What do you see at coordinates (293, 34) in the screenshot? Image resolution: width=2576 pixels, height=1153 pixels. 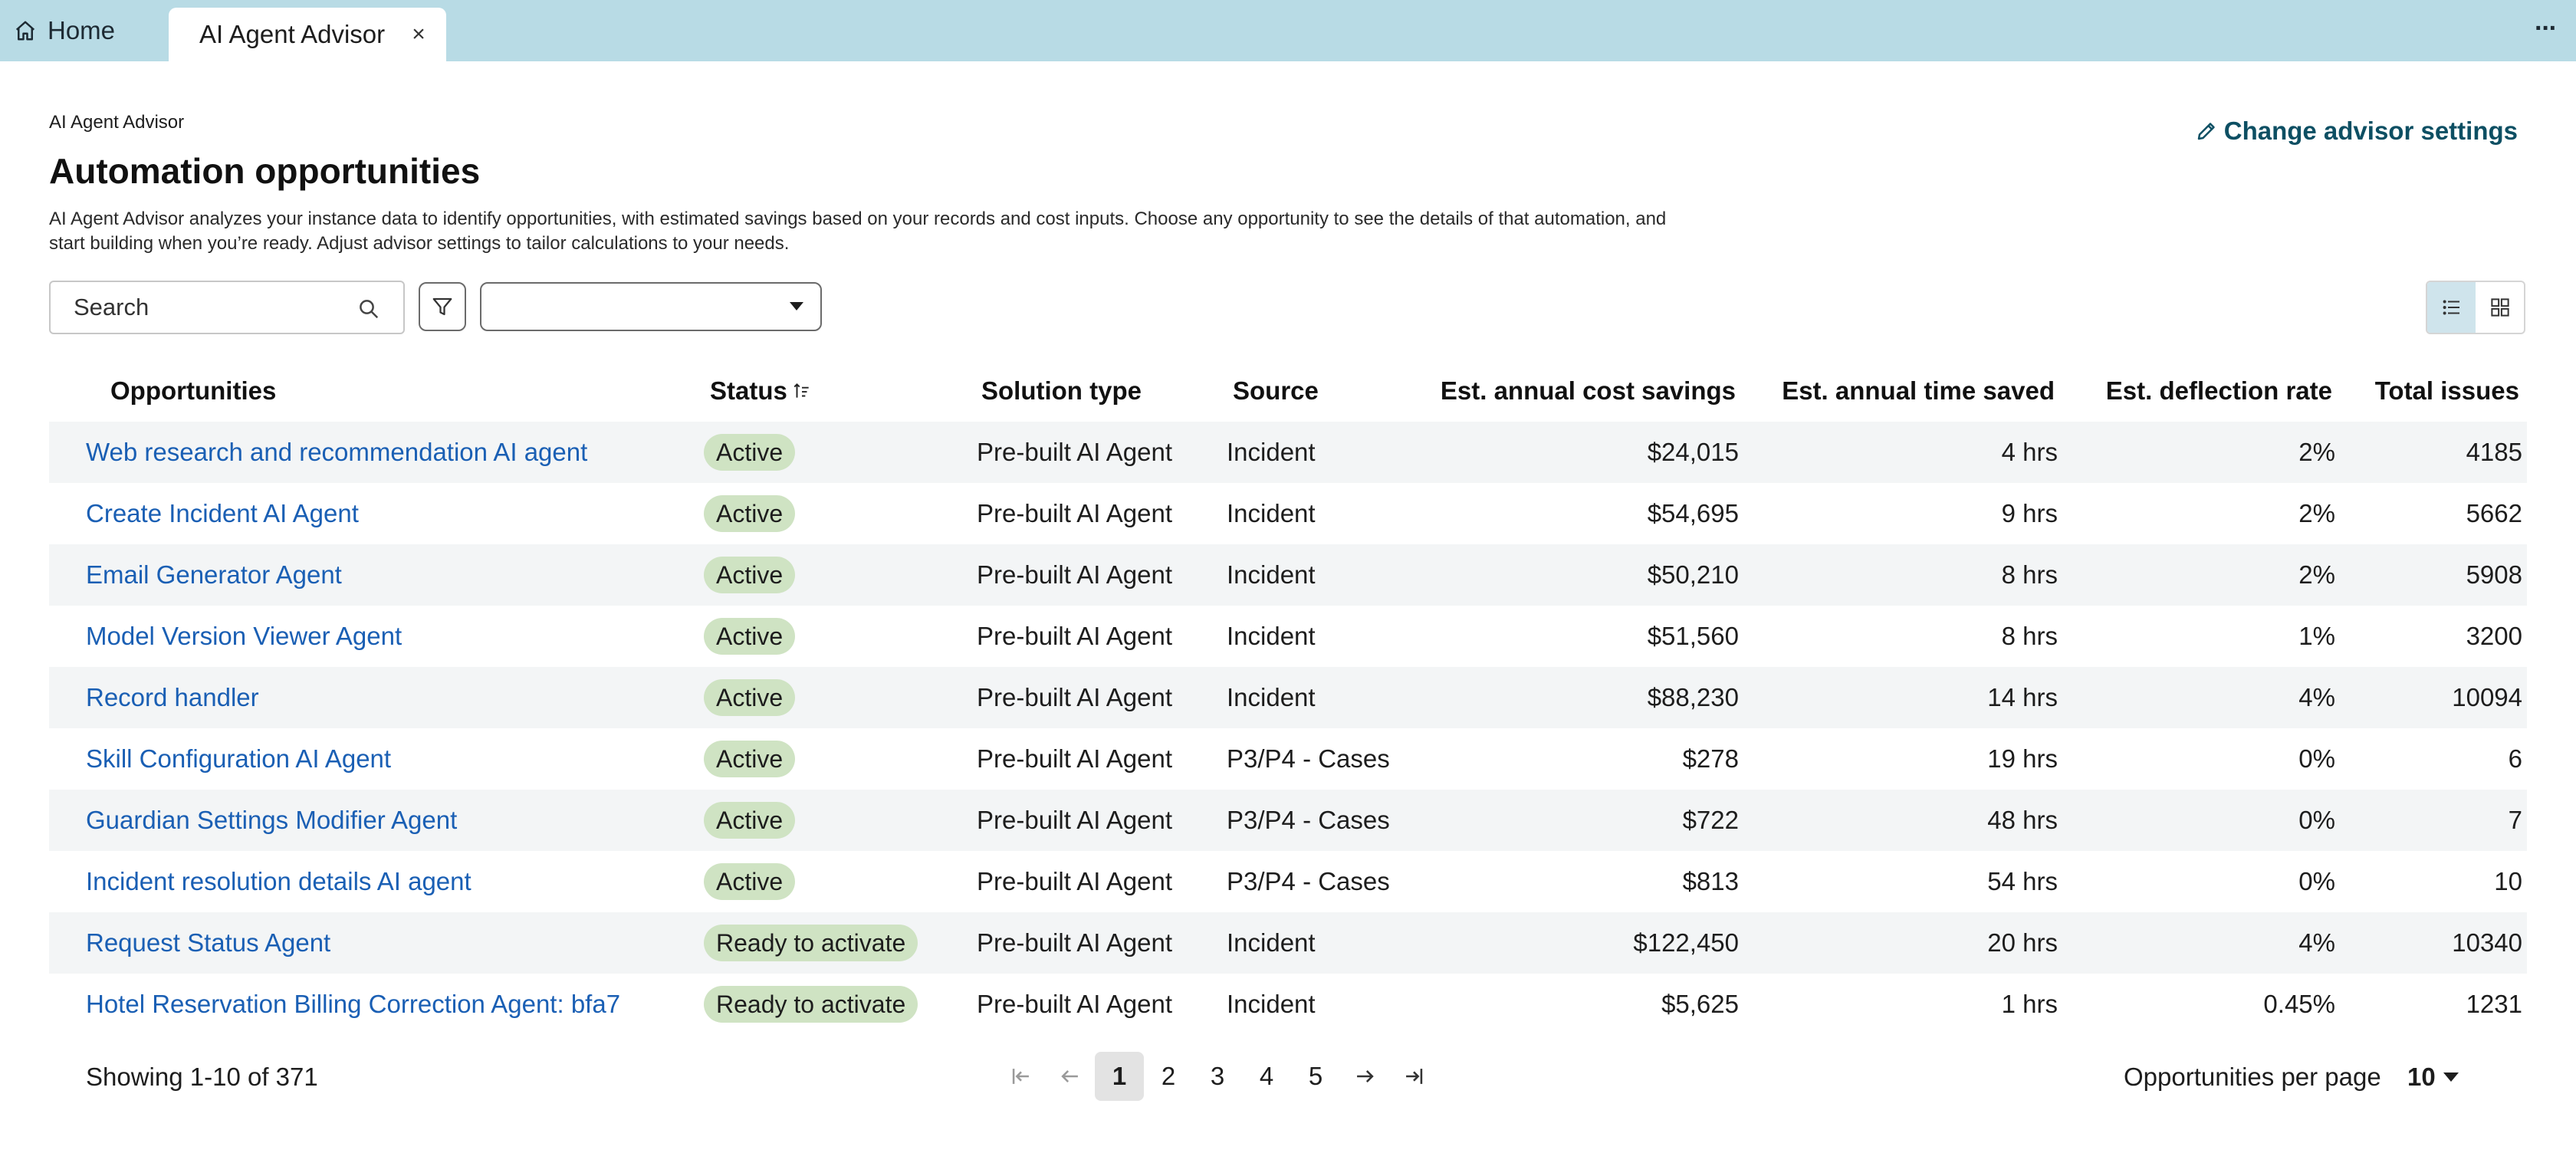 I see `tab-active-label: AI Agent Advisor` at bounding box center [293, 34].